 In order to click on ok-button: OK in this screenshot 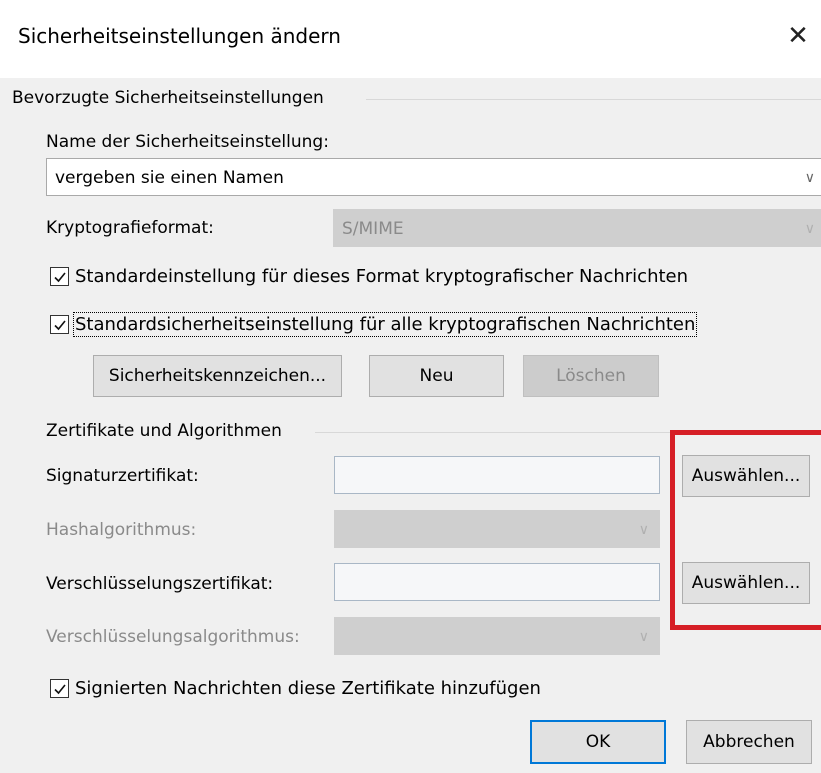, I will do `click(598, 742)`.